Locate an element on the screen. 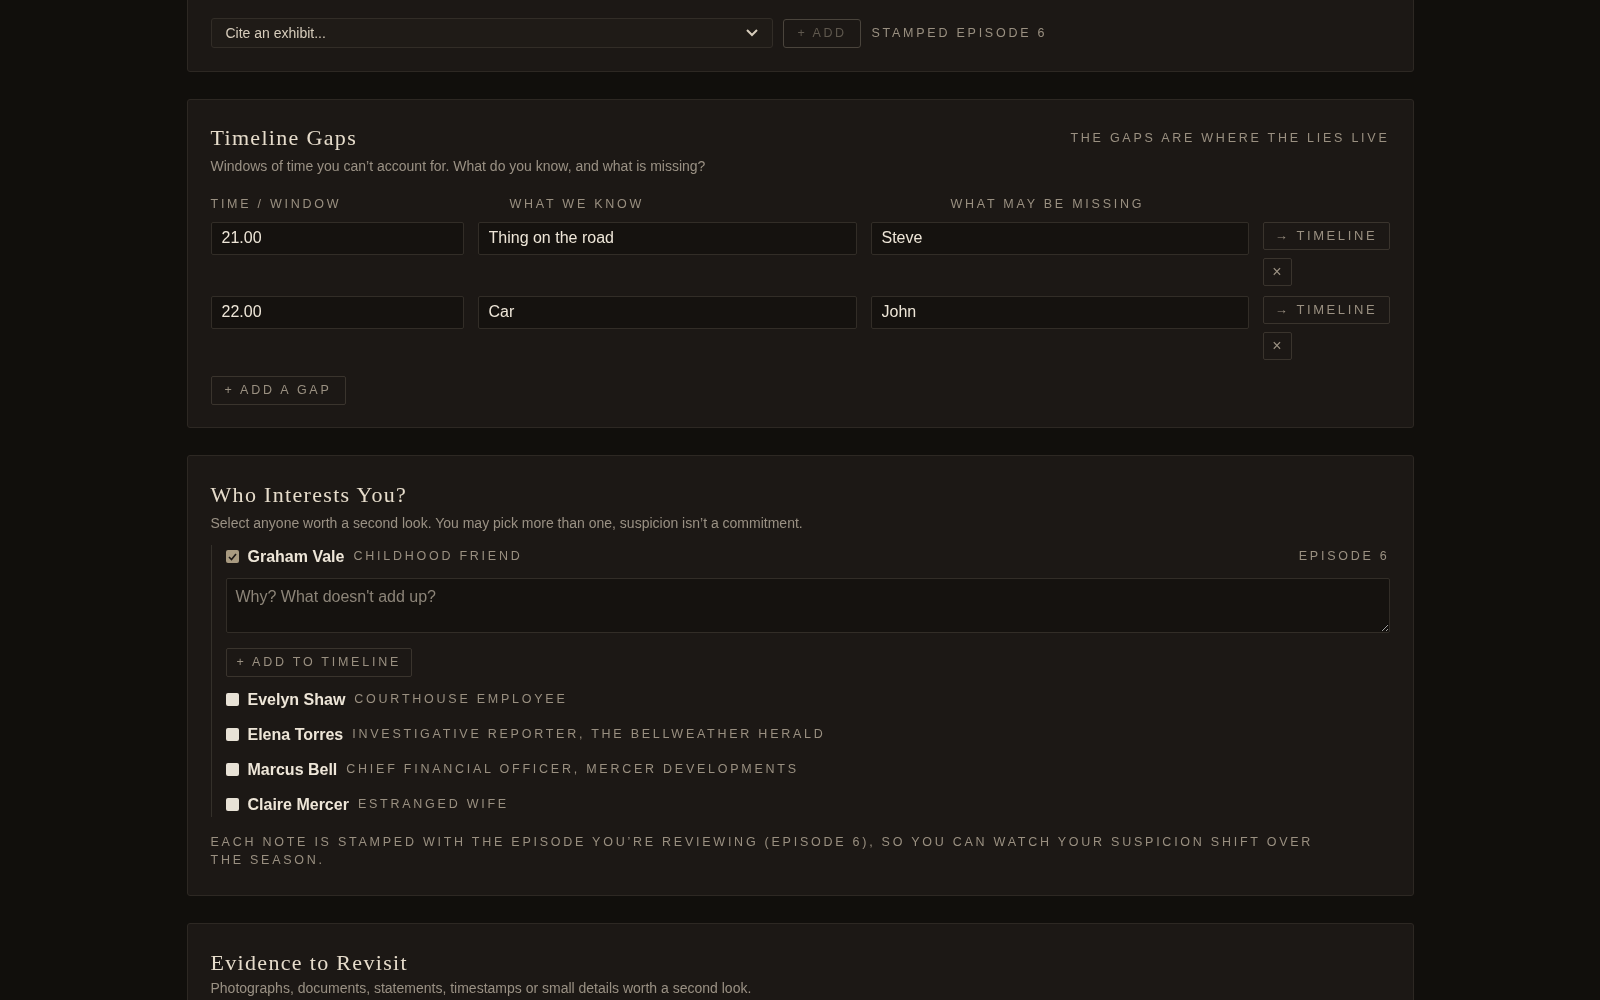 The width and height of the screenshot is (1600, 1000). footnote: EACH NOTE IS STAMPED WITH THE EPISODE YOU’RE REVIEWING (EPISODE 6), SO YOU CAN WATCH YOUR SUSPICION SHIFT OVER THE SEASON. is located at coordinates (762, 851).